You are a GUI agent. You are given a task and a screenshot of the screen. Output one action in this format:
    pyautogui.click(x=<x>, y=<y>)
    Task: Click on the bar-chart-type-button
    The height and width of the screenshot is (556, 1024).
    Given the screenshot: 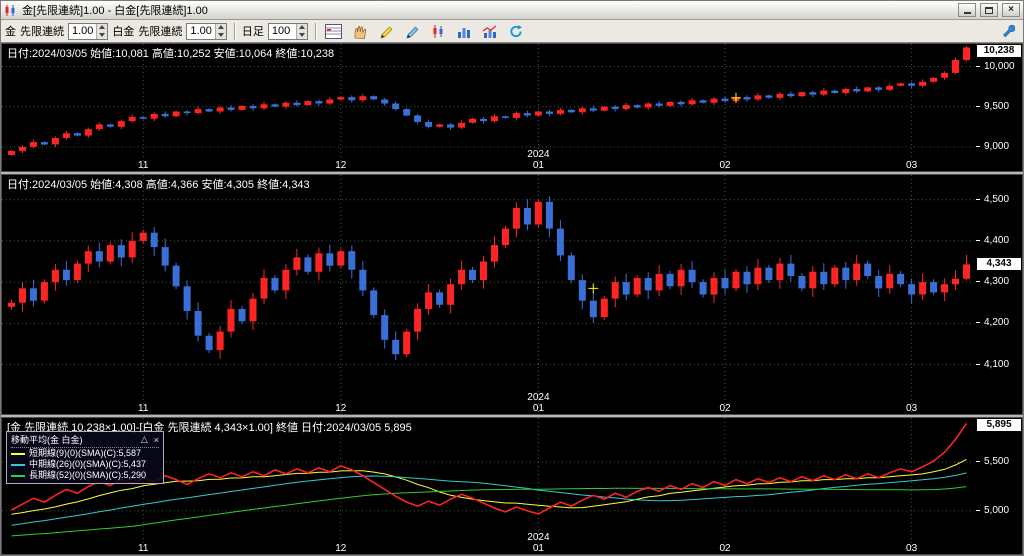 What is the action you would take?
    pyautogui.click(x=464, y=31)
    